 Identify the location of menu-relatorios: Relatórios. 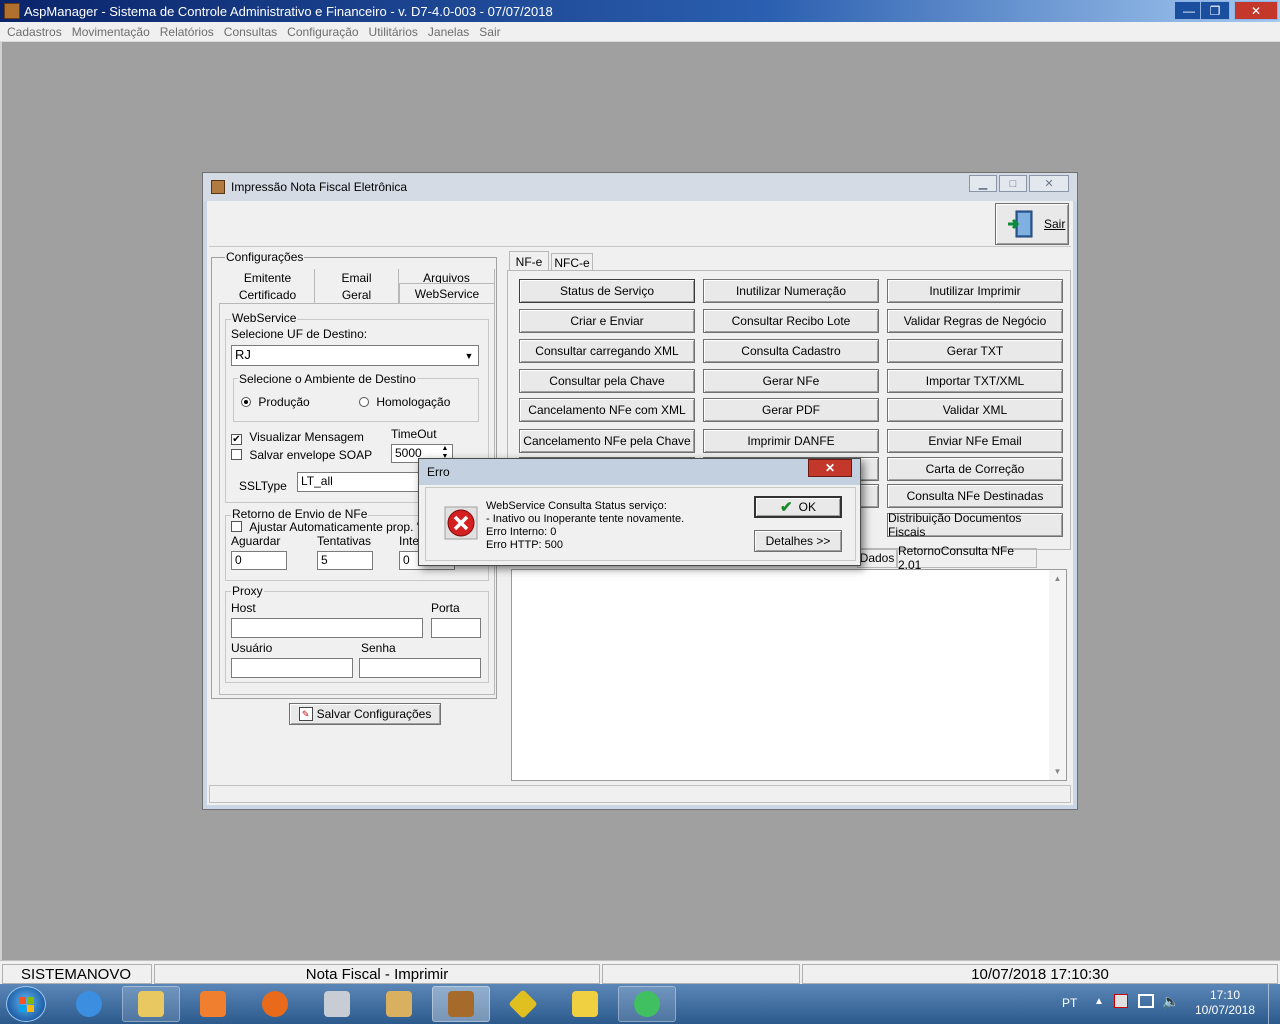
(187, 32).